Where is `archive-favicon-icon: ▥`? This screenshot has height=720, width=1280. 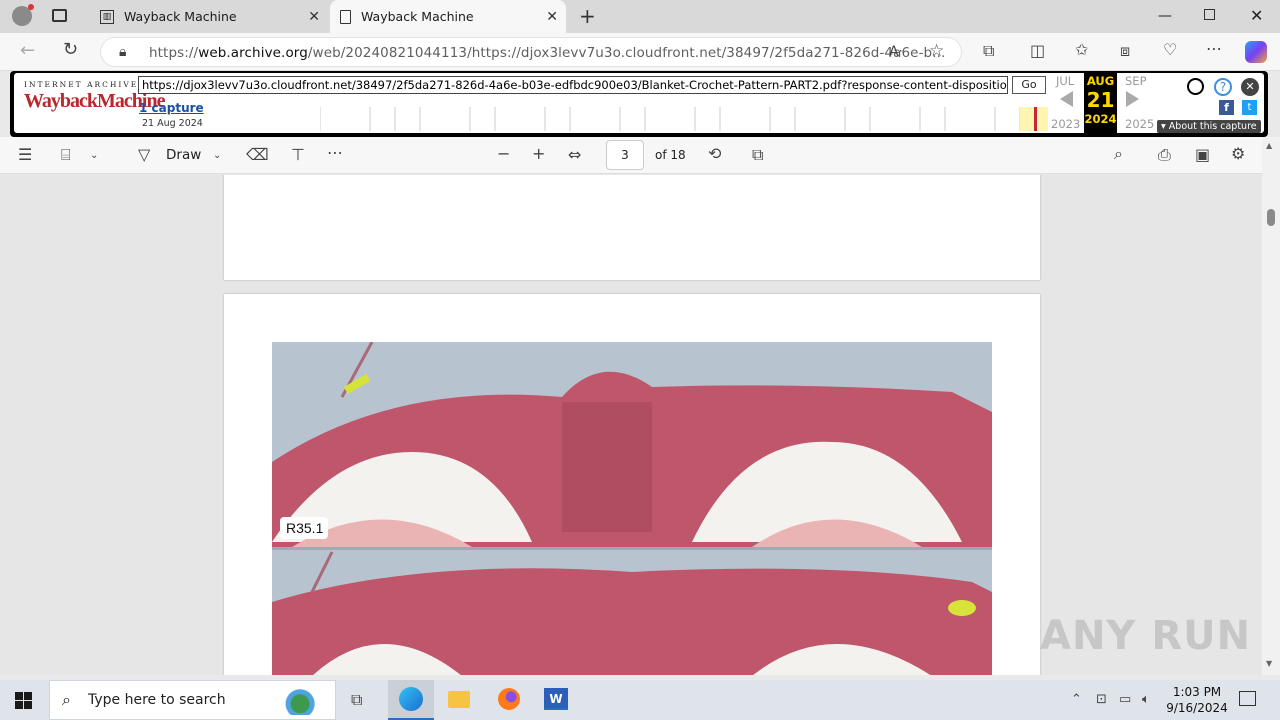
archive-favicon-icon: ▥ is located at coordinates (107, 16).